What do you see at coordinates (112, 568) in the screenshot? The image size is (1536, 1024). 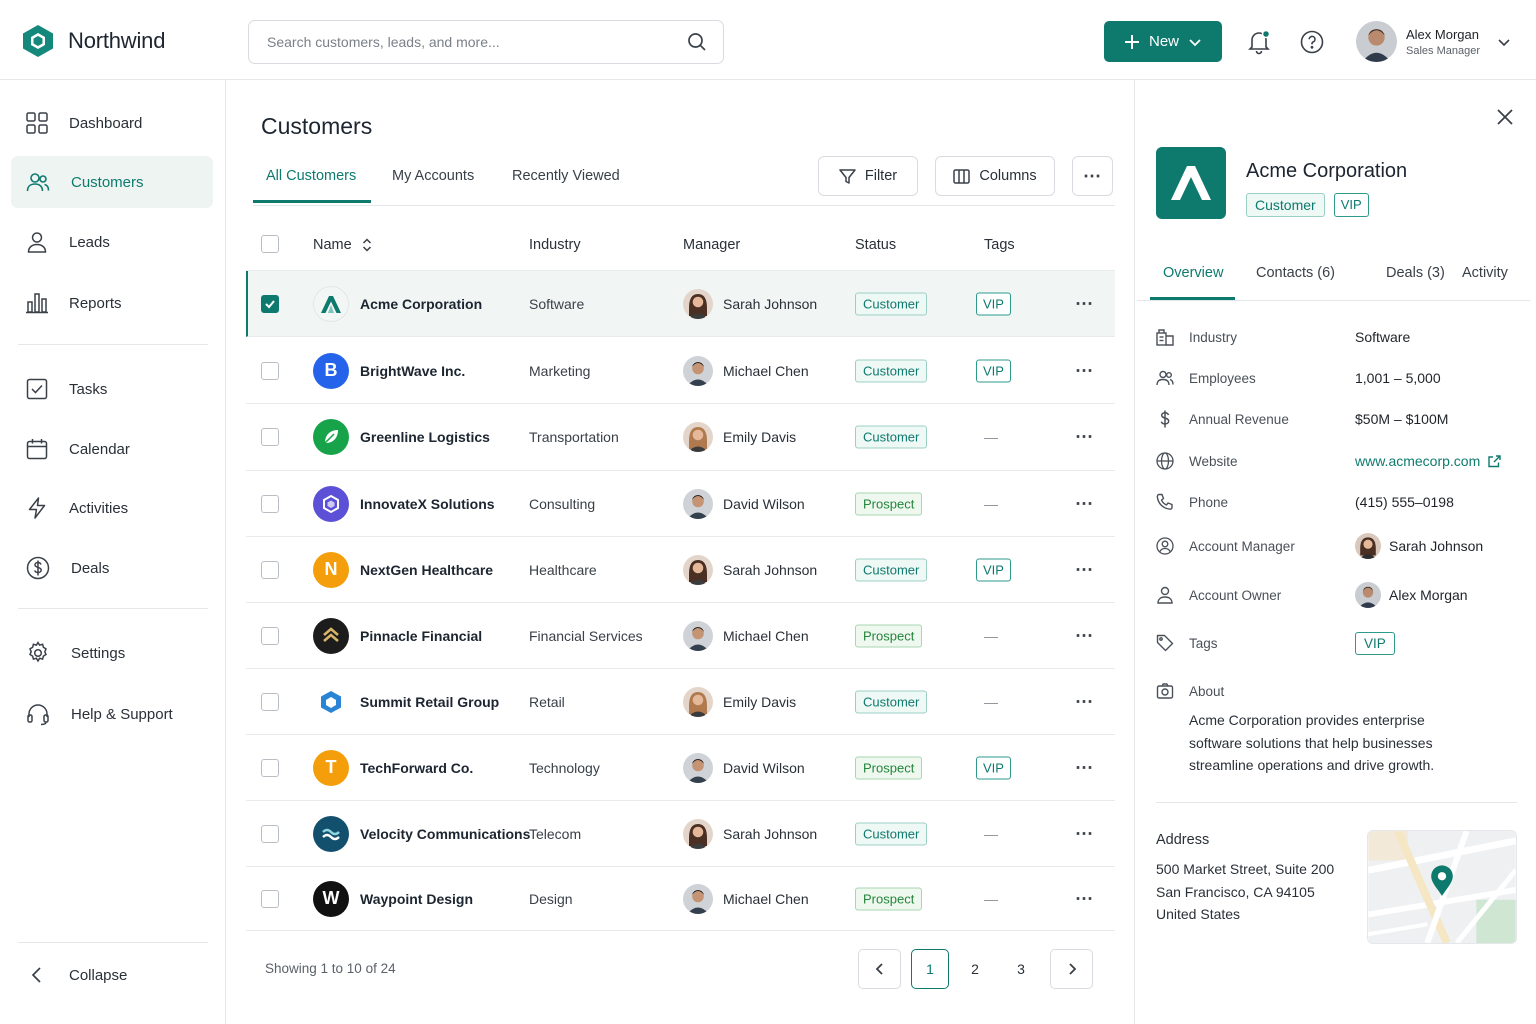 I see `sidebar-item-deals: Deals` at bounding box center [112, 568].